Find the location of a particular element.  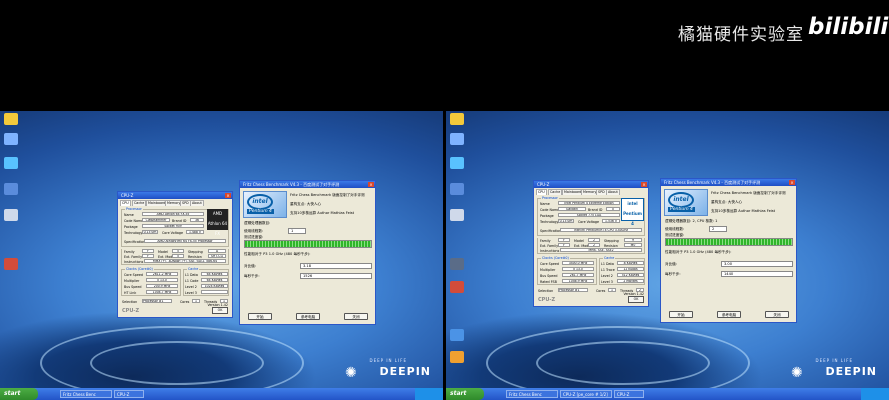

field-label: Ext. Family is located at coordinates (133, 257).